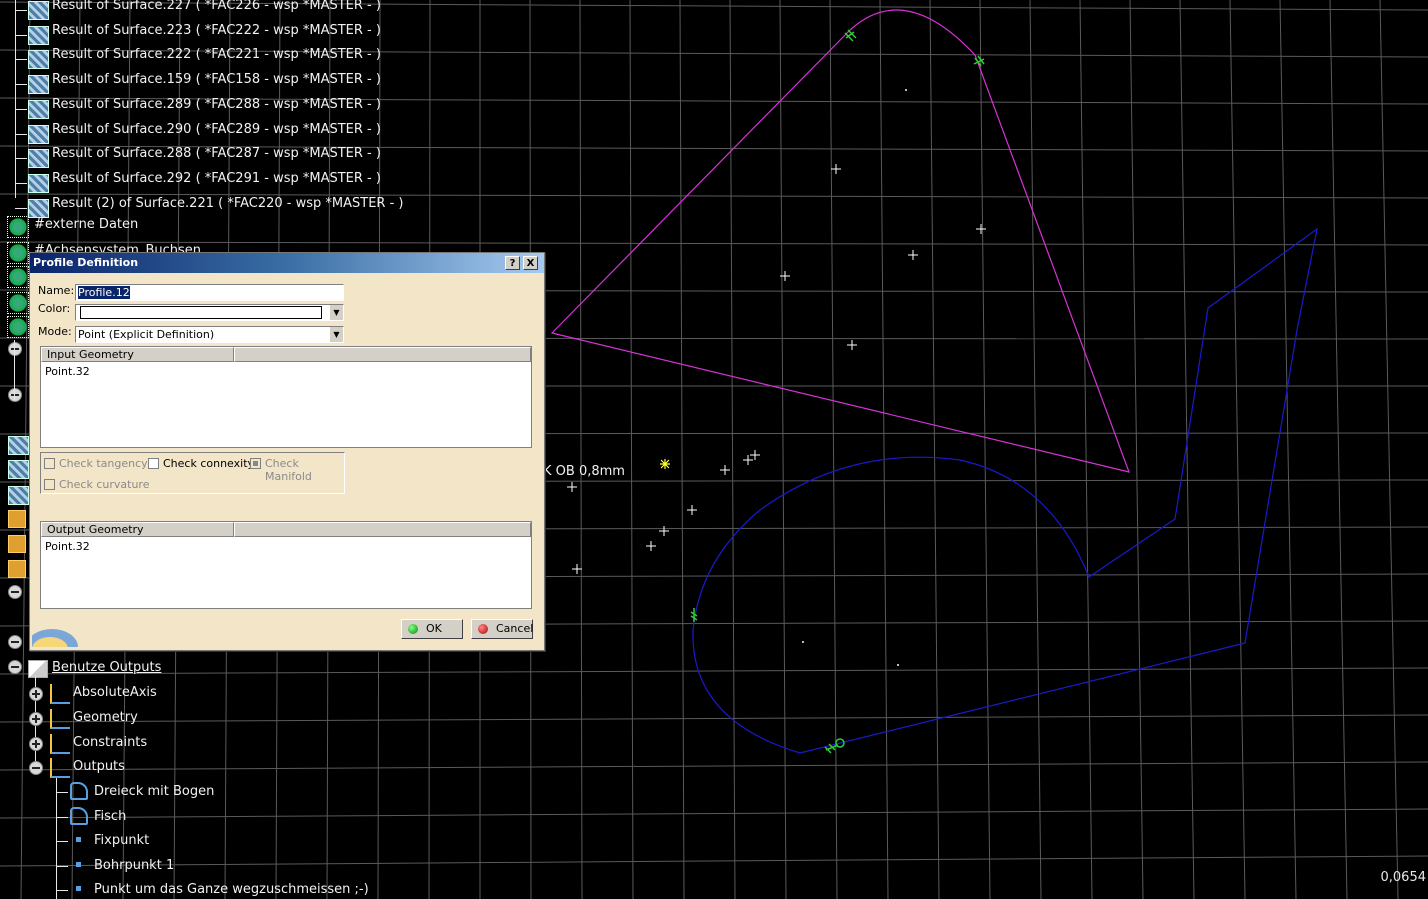  What do you see at coordinates (776, 369) in the screenshot?
I see `sketch-points` at bounding box center [776, 369].